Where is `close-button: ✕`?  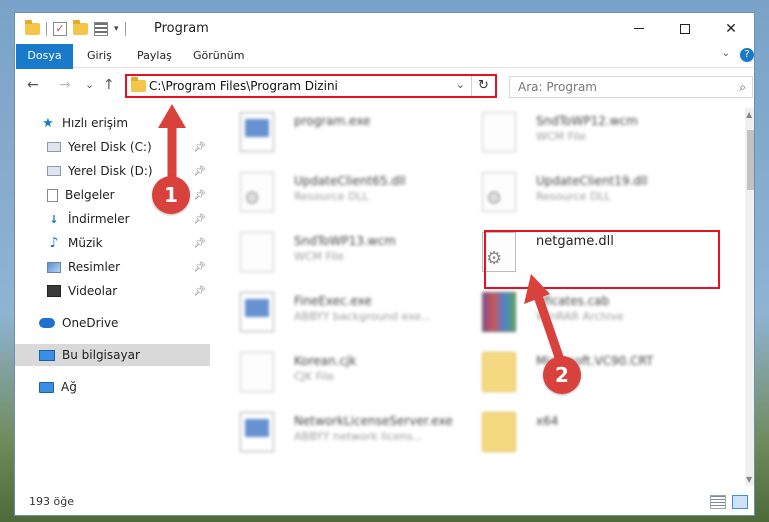
close-button: ✕ is located at coordinates (731, 28).